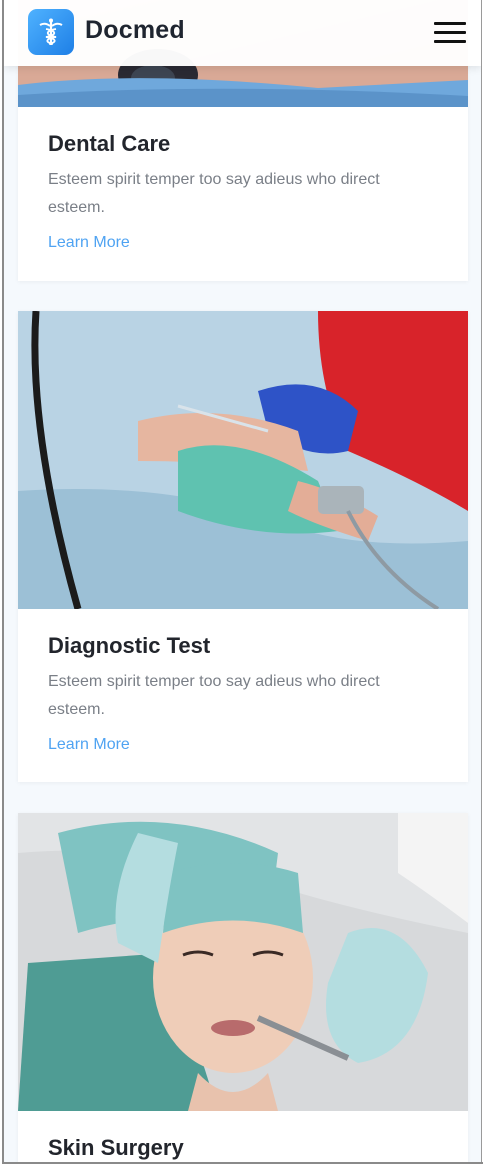 The height and width of the screenshot is (1164, 484). Describe the element at coordinates (129, 645) in the screenshot. I see `card-title: Diagnostic Test` at that location.